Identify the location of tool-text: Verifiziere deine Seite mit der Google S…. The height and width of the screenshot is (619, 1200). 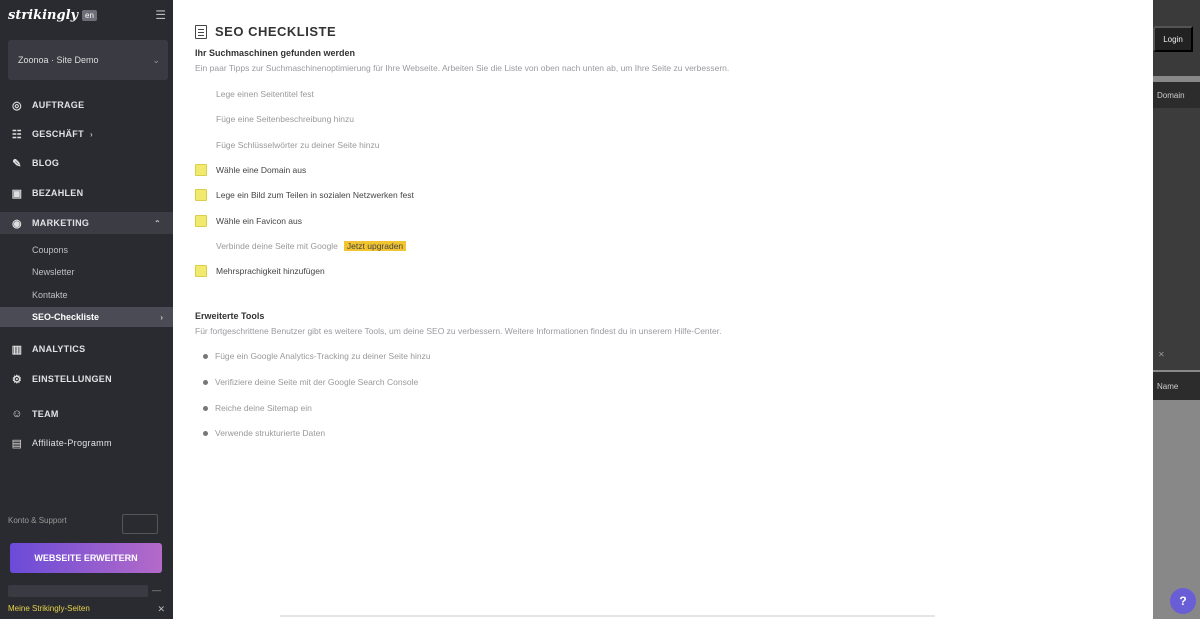
(317, 382).